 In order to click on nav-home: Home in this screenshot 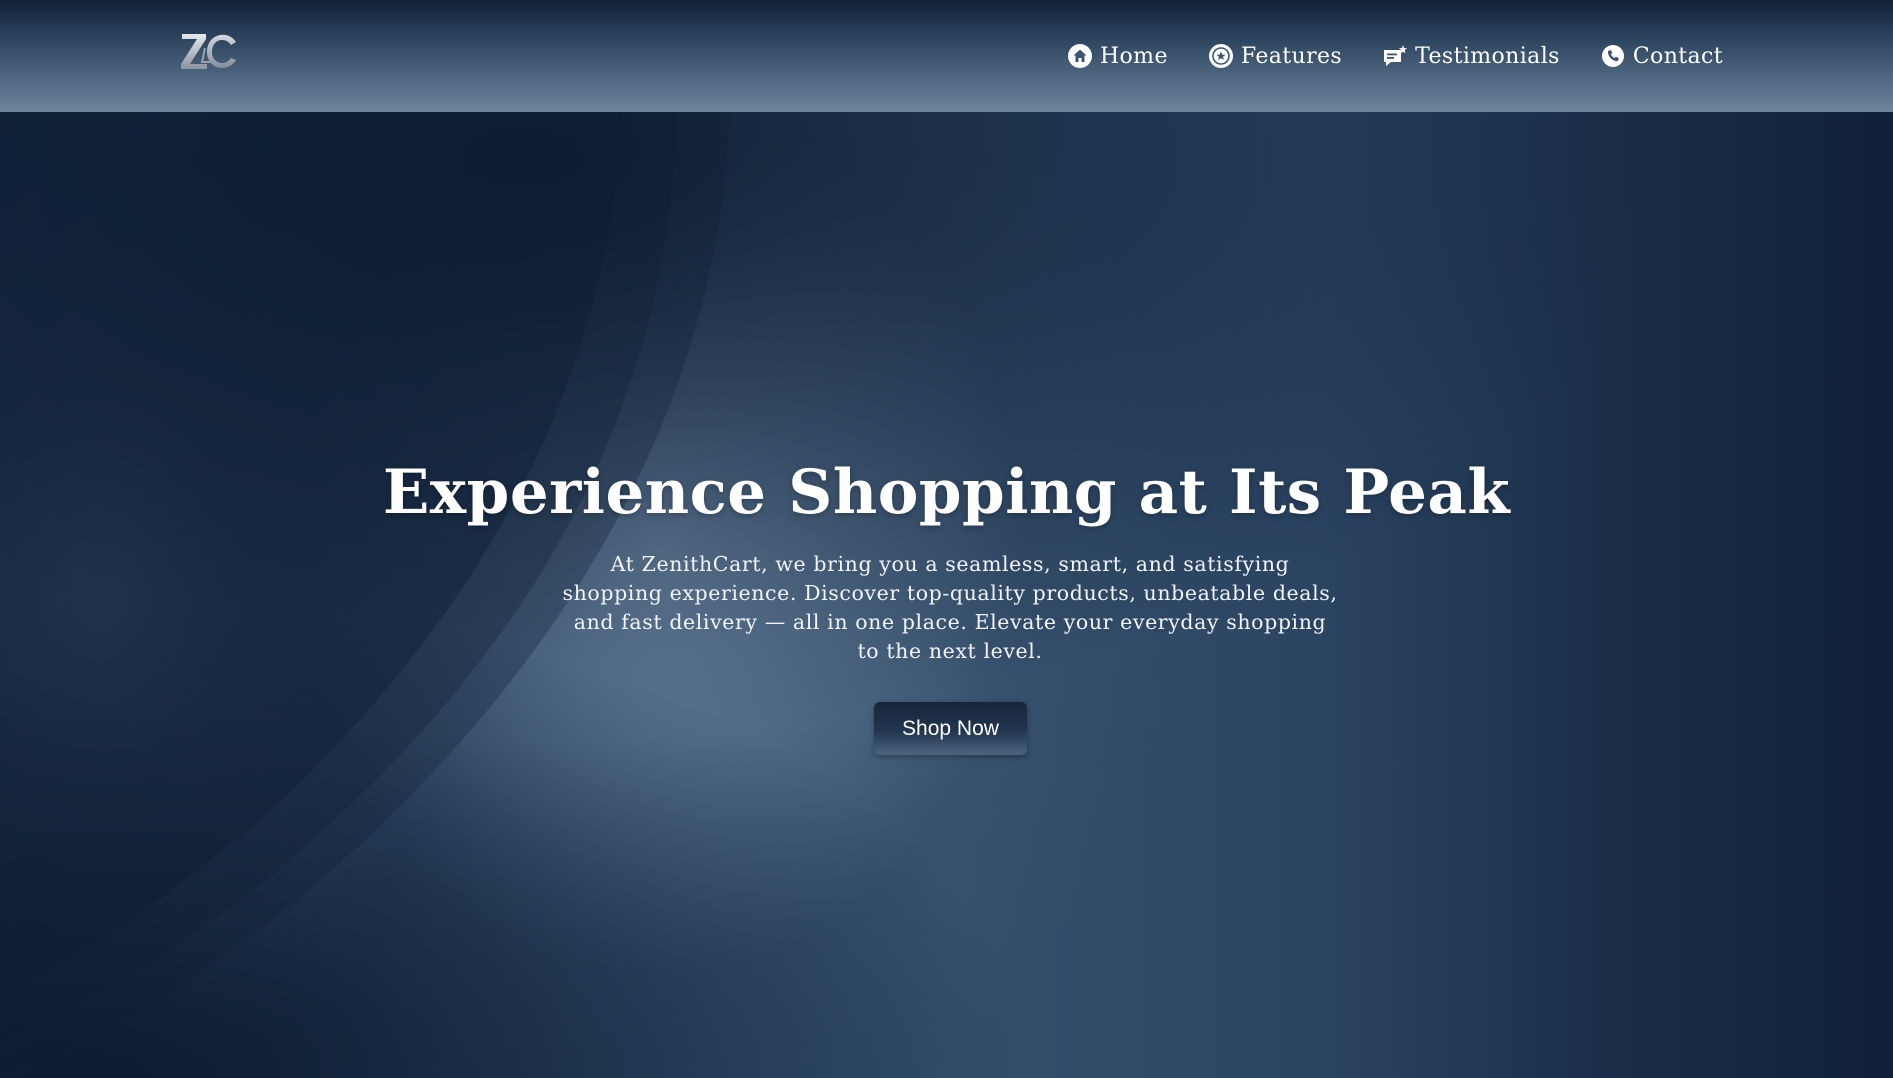, I will do `click(1117, 56)`.